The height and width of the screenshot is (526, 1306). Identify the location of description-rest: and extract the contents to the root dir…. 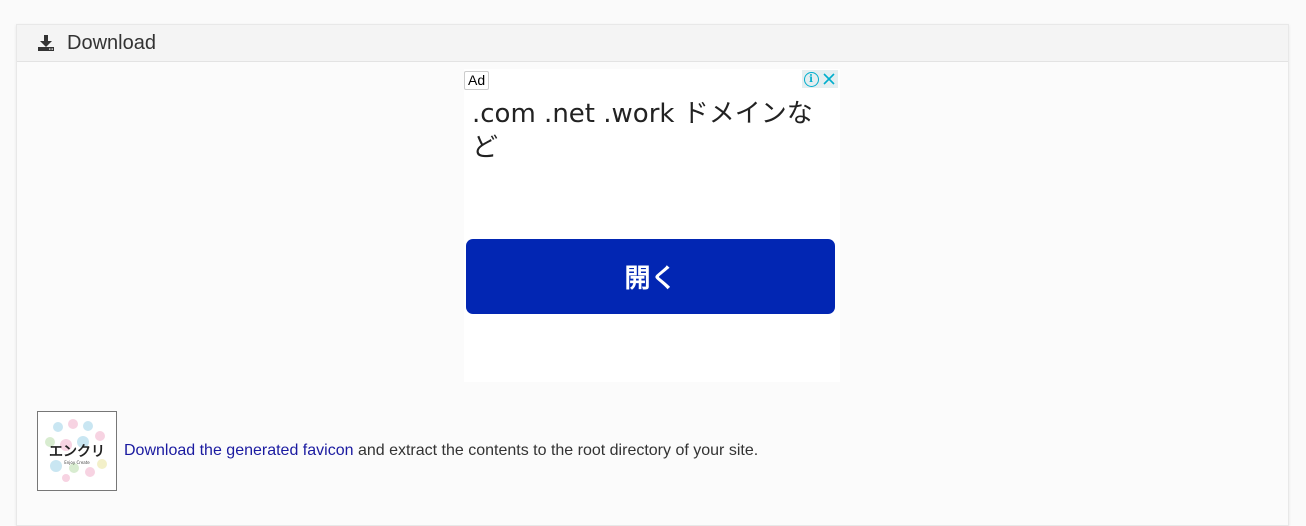
(556, 450).